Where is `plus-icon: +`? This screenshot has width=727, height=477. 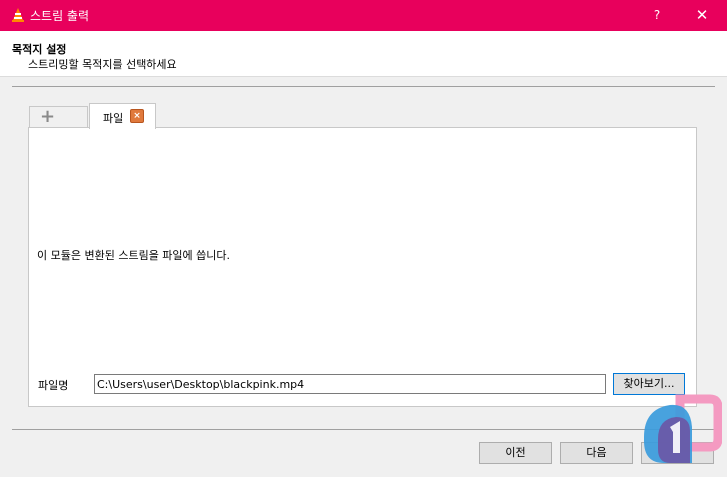
plus-icon: + is located at coordinates (48, 116).